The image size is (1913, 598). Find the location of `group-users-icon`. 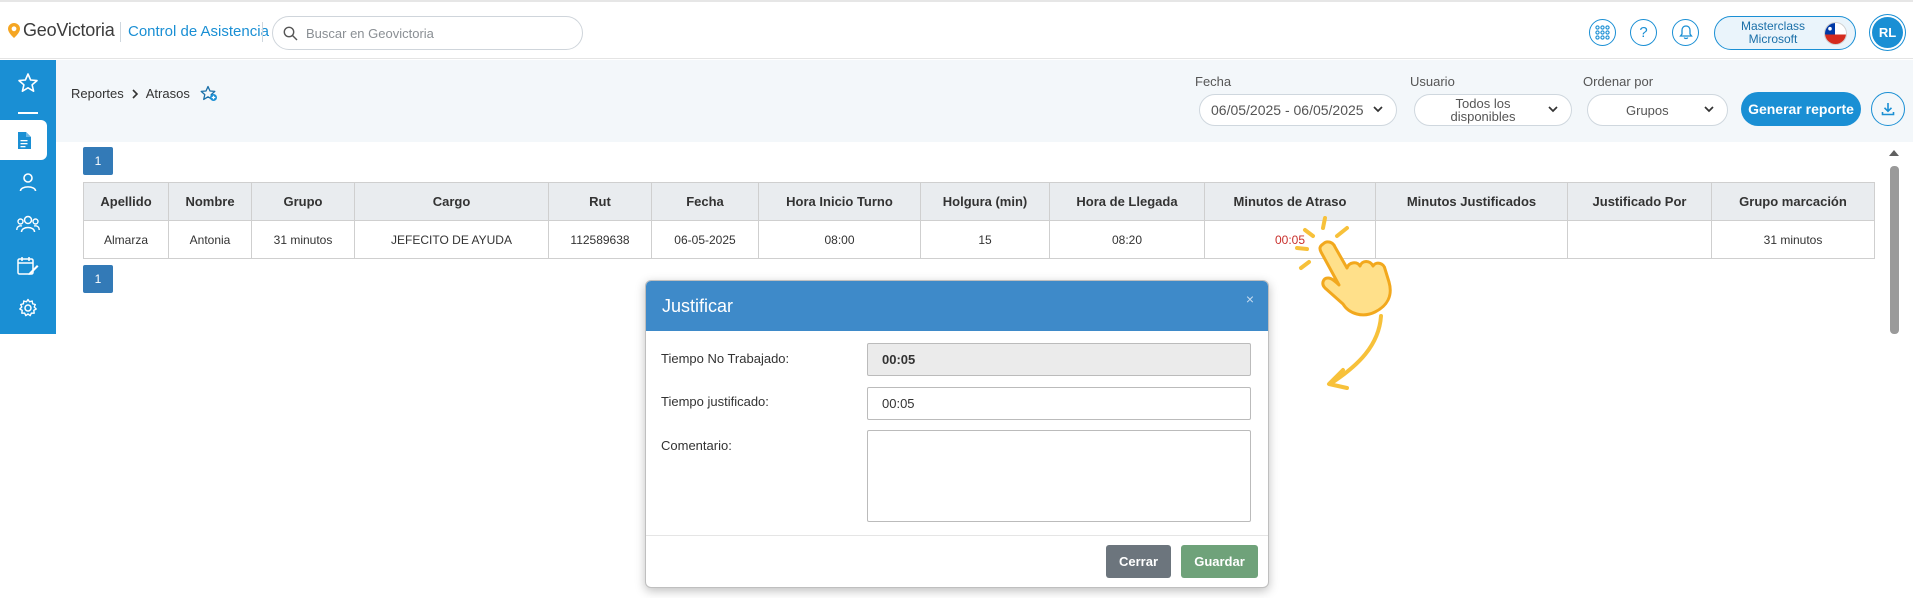

group-users-icon is located at coordinates (28, 224).